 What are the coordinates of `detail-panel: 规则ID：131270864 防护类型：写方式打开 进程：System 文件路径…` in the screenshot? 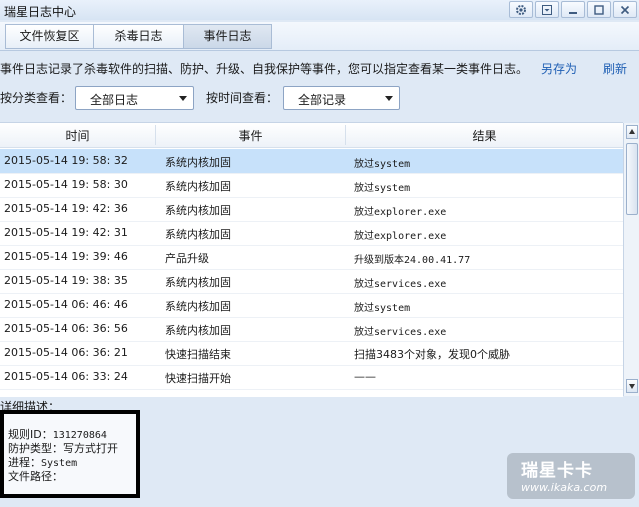 It's located at (70, 454).